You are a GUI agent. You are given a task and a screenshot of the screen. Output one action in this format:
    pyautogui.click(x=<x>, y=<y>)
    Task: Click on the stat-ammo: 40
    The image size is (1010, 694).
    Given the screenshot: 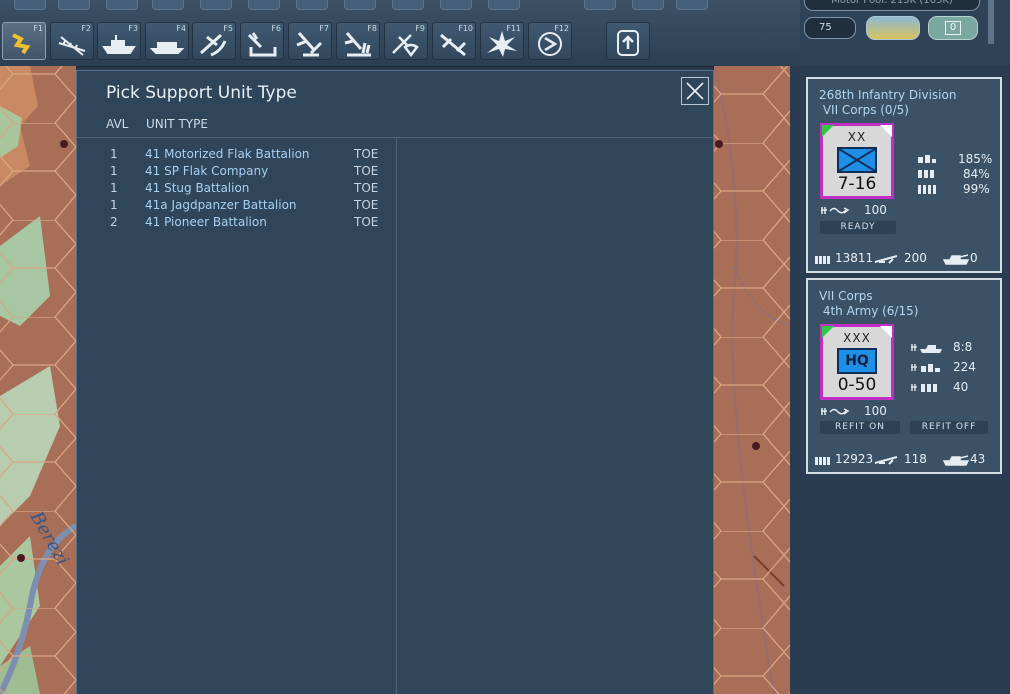 What is the action you would take?
    pyautogui.click(x=961, y=387)
    